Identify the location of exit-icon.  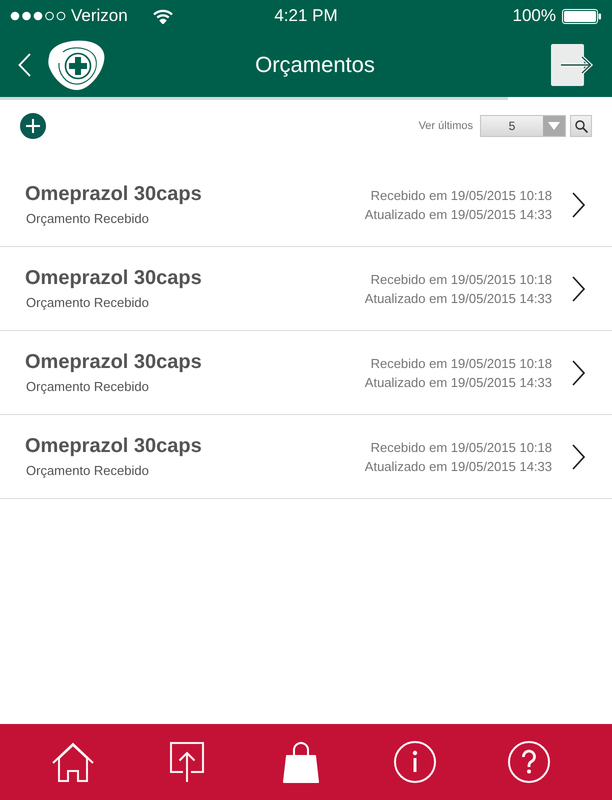
(572, 65).